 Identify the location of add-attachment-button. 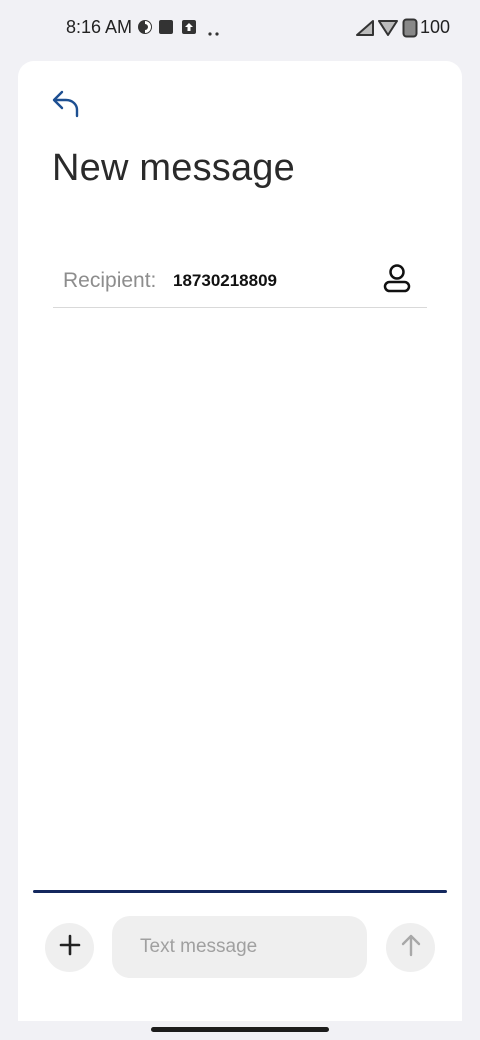
(69, 947).